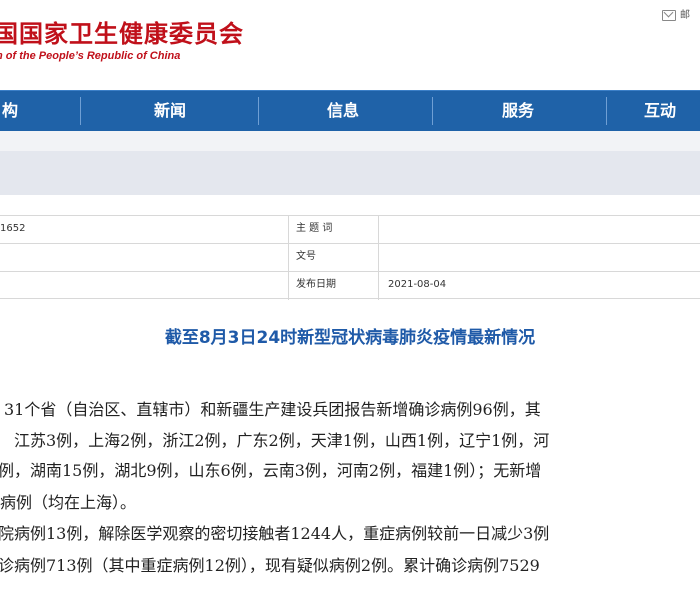 The width and height of the screenshot is (700, 600). I want to click on section-band, so click(350, 173).